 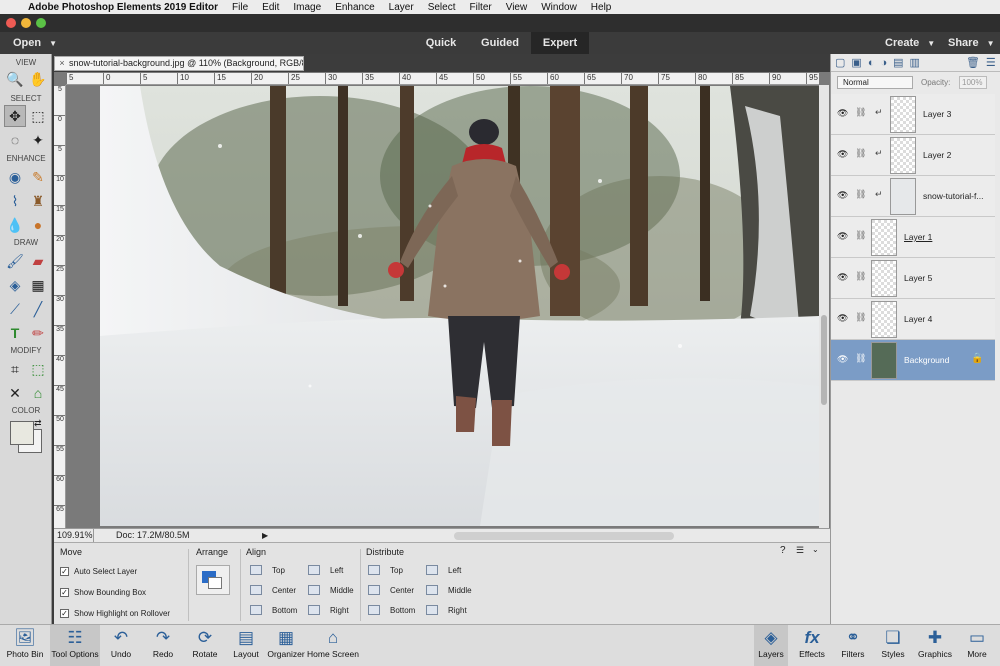 I want to click on lock-transparent-icon: ▤, so click(x=898, y=62).